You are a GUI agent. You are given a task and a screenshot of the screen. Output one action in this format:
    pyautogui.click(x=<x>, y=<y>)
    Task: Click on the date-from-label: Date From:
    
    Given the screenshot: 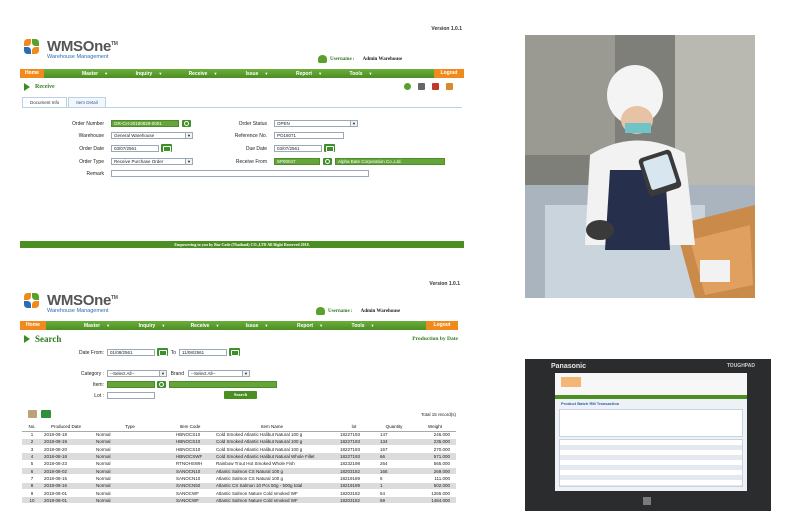 What is the action you would take?
    pyautogui.click(x=91, y=353)
    